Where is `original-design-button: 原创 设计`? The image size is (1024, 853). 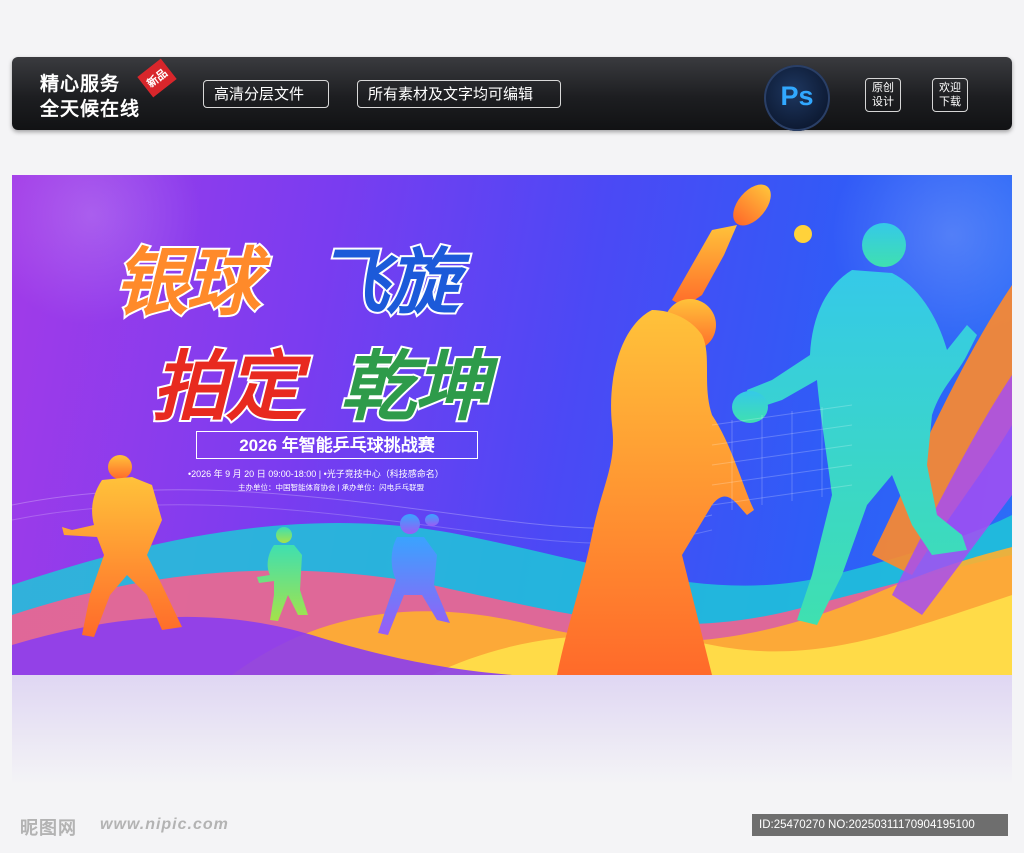
original-design-button: 原创 设计 is located at coordinates (883, 95).